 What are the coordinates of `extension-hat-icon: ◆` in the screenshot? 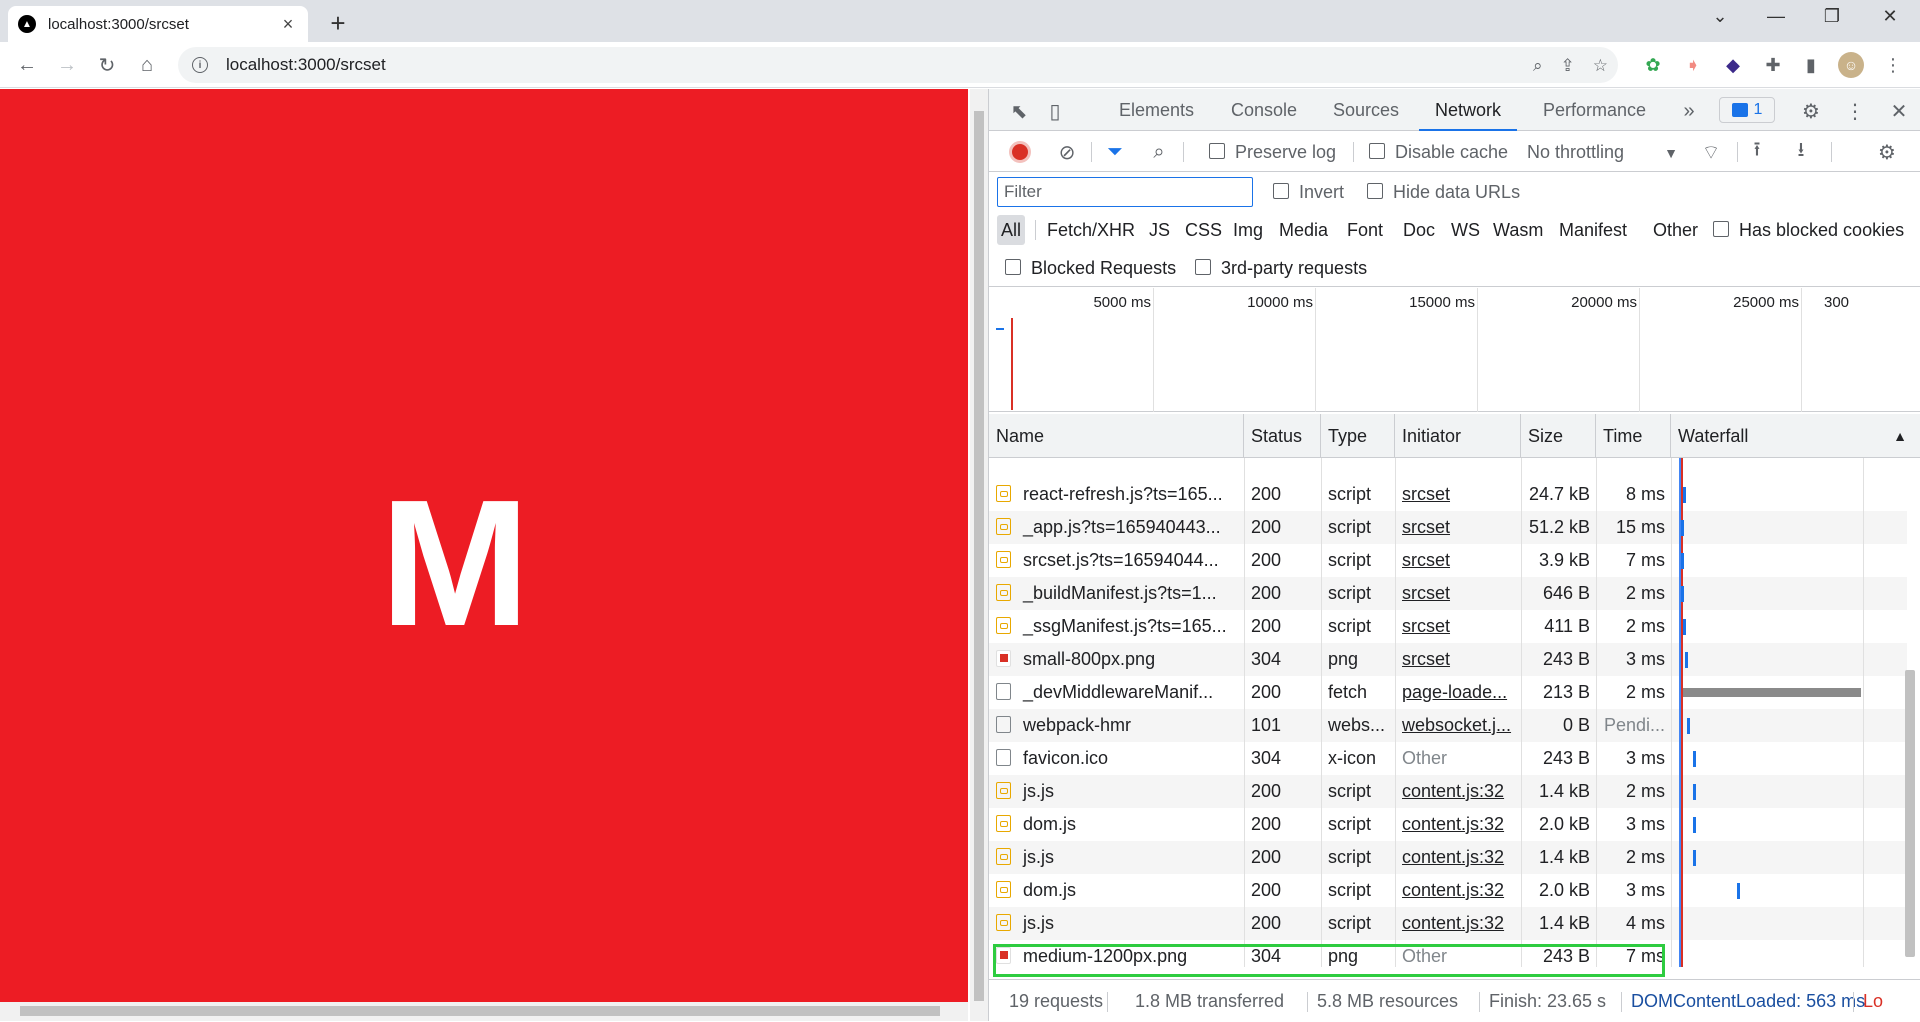 It's located at (1733, 65).